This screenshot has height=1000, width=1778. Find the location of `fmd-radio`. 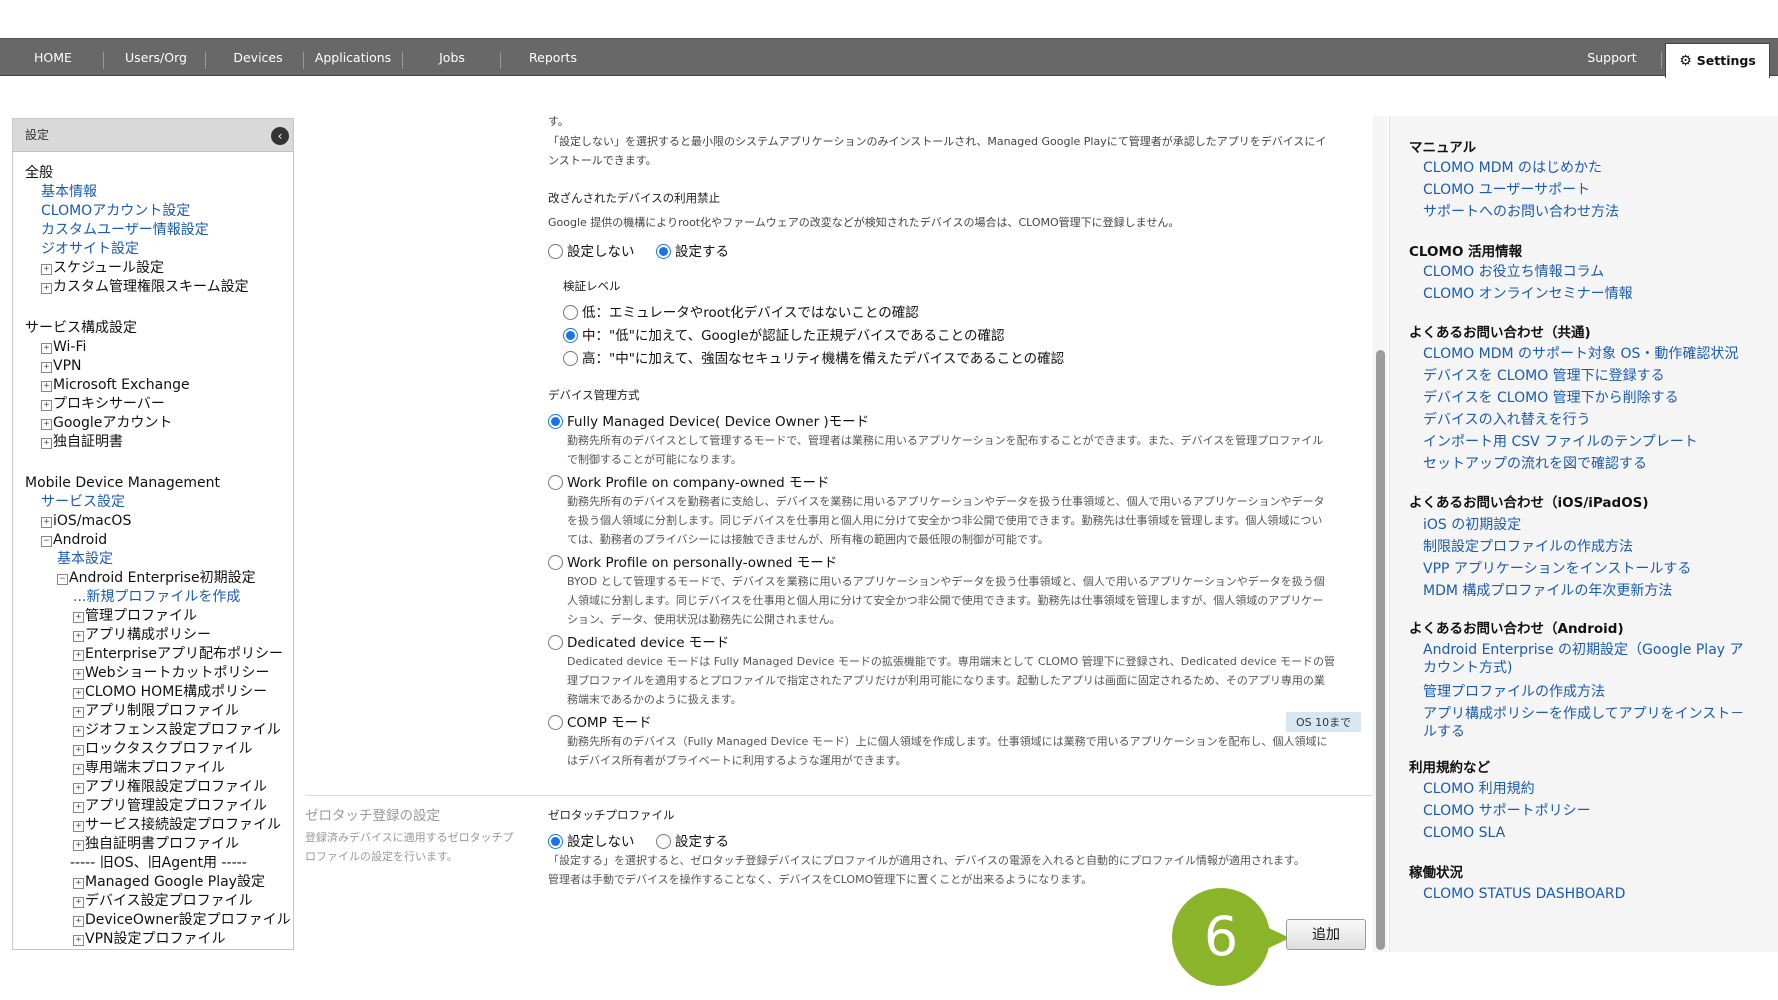

fmd-radio is located at coordinates (555, 421).